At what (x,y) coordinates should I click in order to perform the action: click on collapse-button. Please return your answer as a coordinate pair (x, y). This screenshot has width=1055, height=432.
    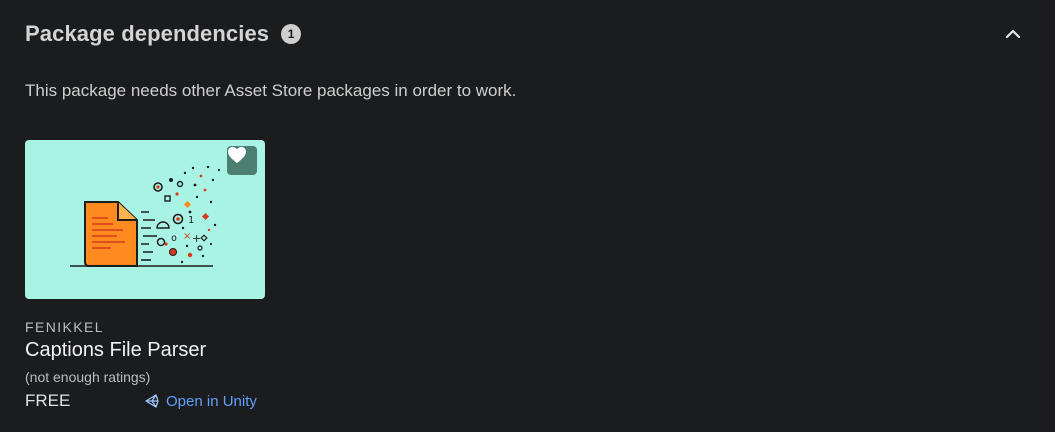
    Looking at the image, I should click on (1013, 34).